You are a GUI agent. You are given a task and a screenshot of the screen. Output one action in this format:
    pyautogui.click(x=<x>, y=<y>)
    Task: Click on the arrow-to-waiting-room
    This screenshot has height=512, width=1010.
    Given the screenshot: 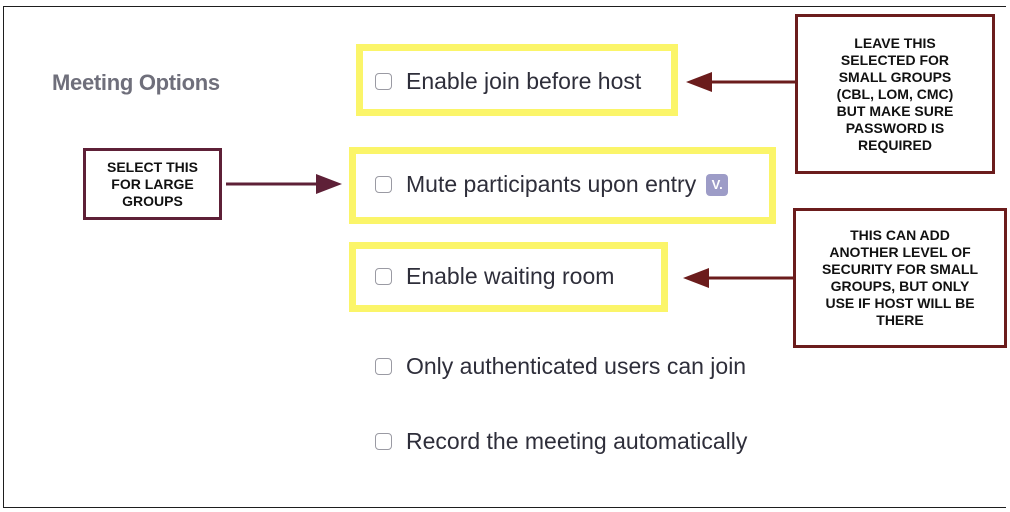 What is the action you would take?
    pyautogui.click(x=738, y=278)
    